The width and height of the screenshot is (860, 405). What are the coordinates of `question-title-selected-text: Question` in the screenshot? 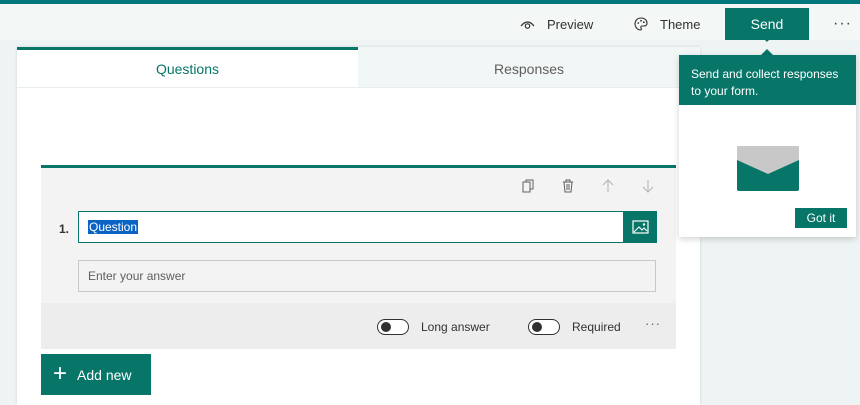 It's located at (113, 227).